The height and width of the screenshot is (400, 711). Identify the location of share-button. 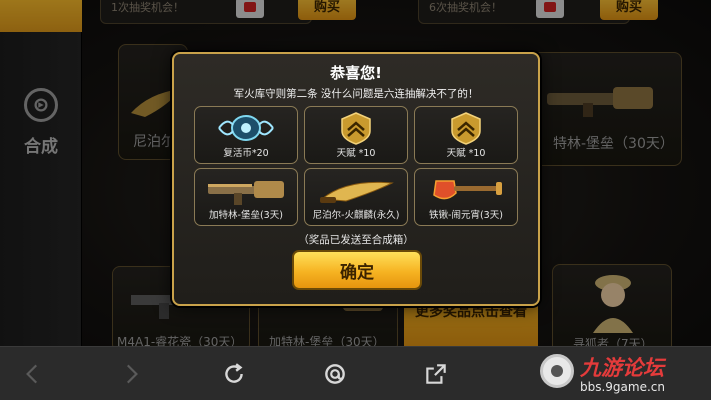
(436, 374).